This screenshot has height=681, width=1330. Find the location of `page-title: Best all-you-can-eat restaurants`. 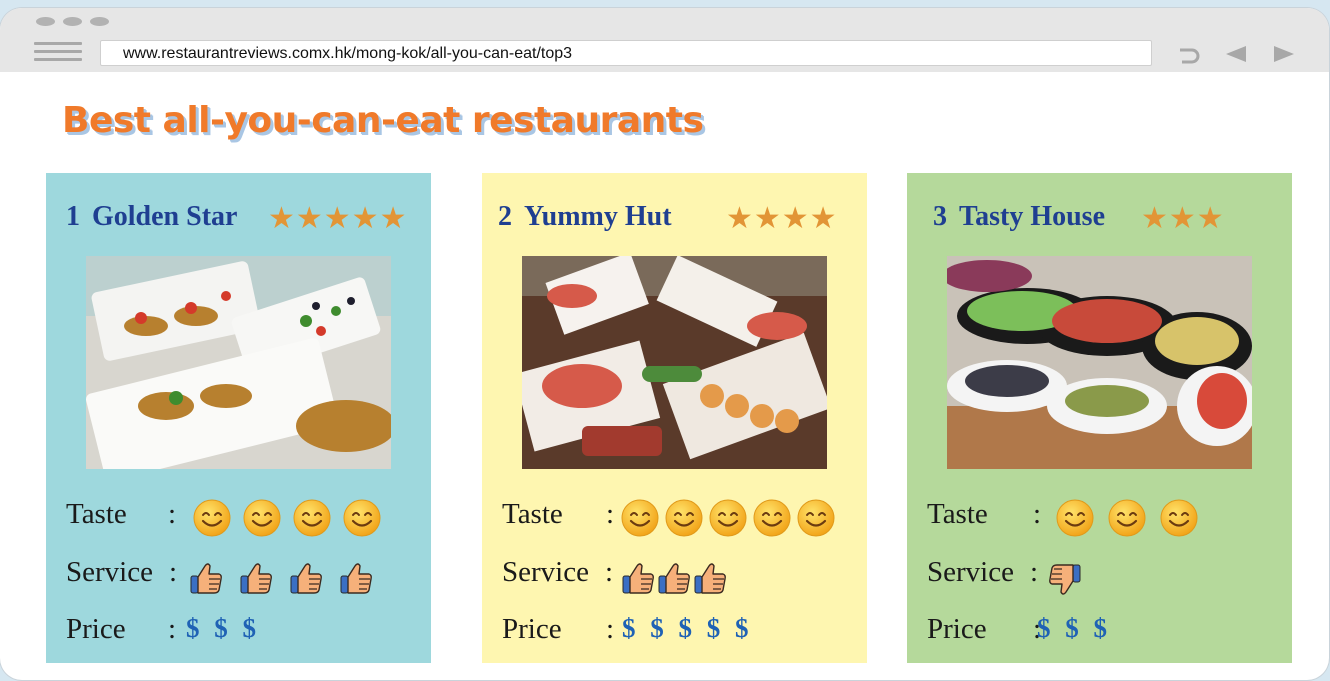

page-title: Best all-you-can-eat restaurants is located at coordinates (383, 120).